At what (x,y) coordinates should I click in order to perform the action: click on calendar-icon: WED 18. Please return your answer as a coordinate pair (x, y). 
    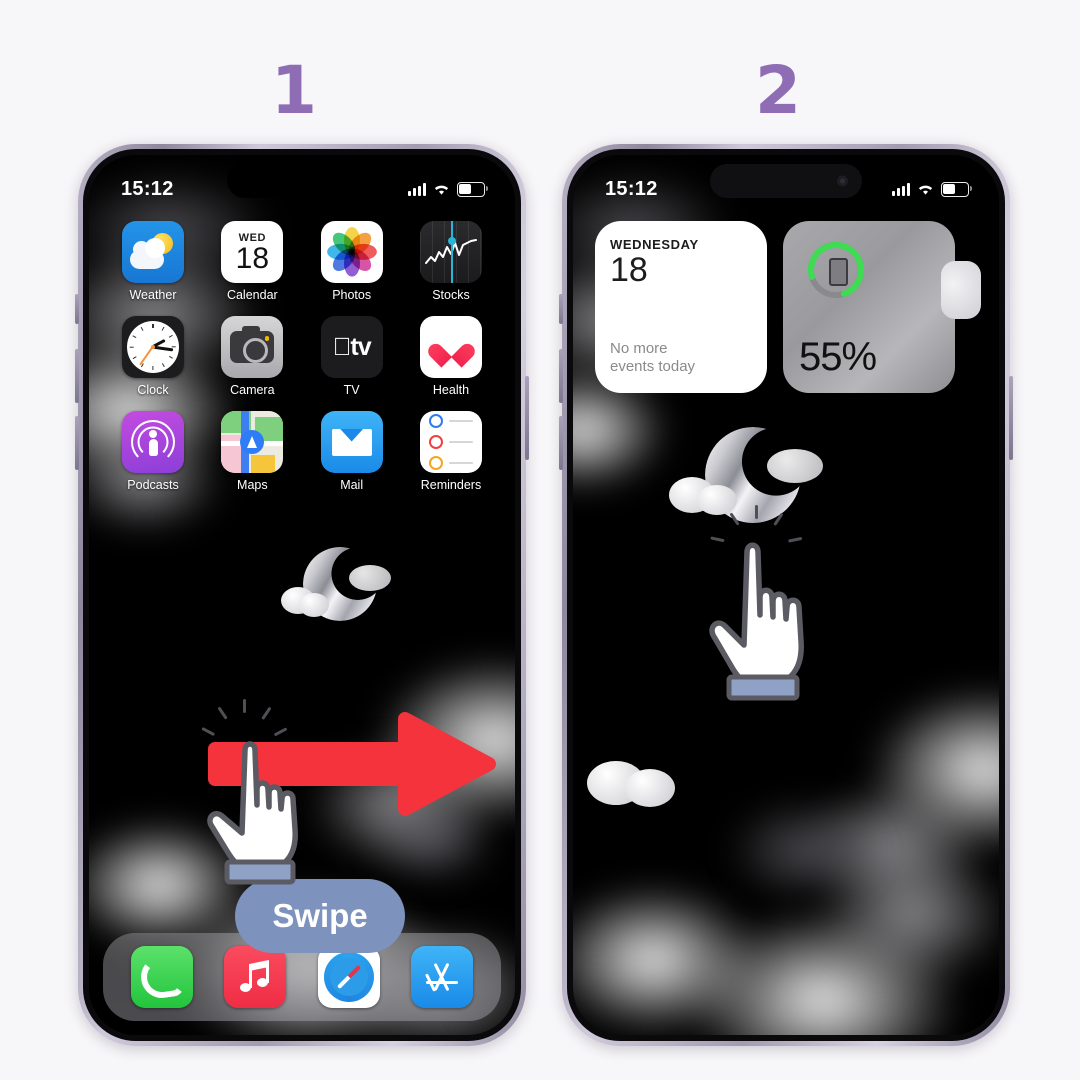
    Looking at the image, I should click on (252, 252).